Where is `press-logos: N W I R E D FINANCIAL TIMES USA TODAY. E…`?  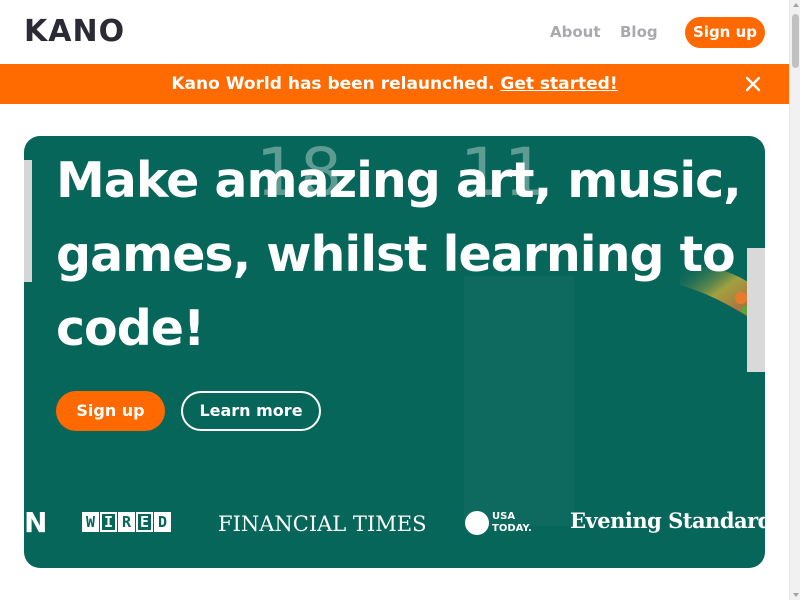 press-logos: N W I R E D FINANCIAL TIMES USA TODAY. E… is located at coordinates (394, 524).